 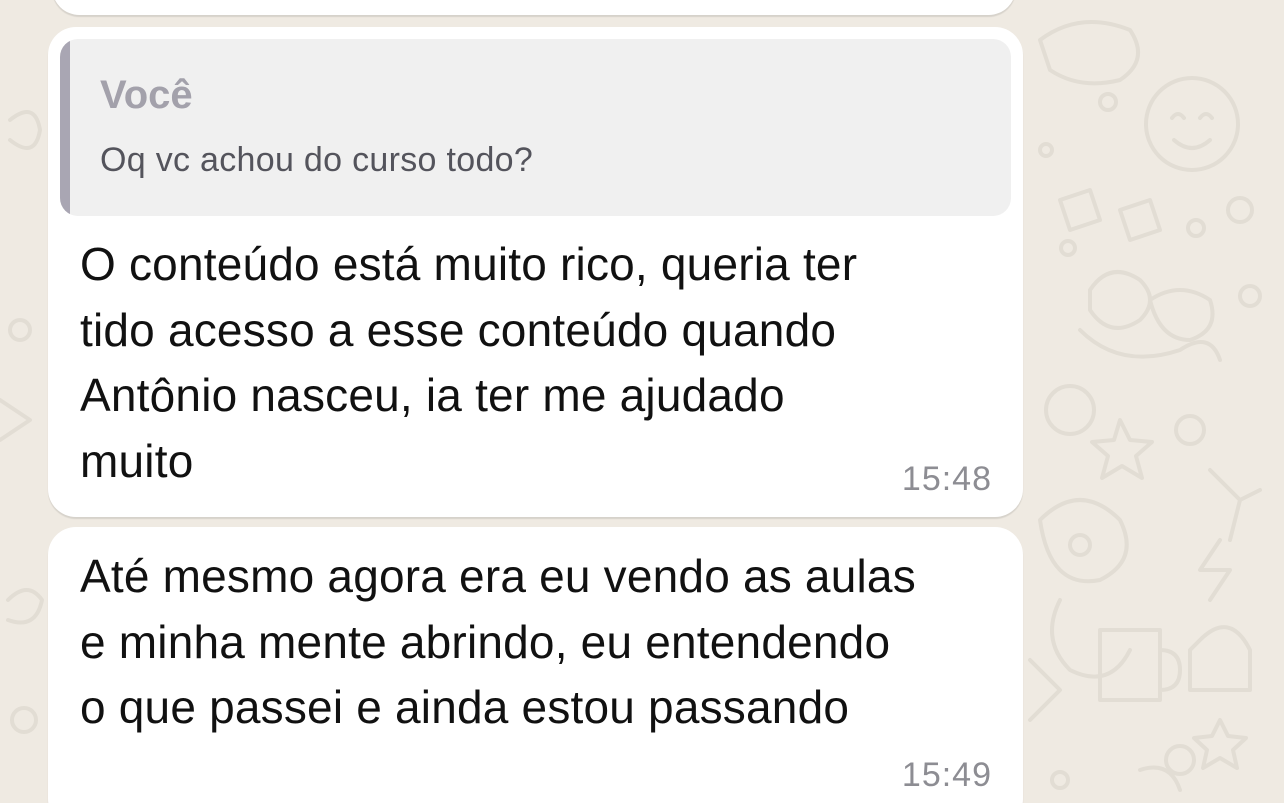 What do you see at coordinates (458, 329) in the screenshot?
I see `message-line: tido acesso a esse conteúdo quando` at bounding box center [458, 329].